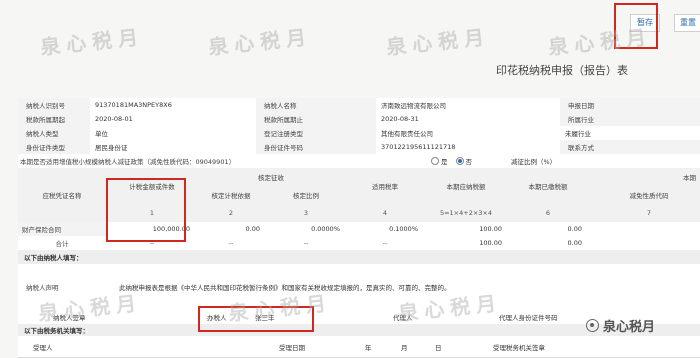 The image size is (700, 358). I want to click on id-no-value: 370122195611121718, so click(418, 147).